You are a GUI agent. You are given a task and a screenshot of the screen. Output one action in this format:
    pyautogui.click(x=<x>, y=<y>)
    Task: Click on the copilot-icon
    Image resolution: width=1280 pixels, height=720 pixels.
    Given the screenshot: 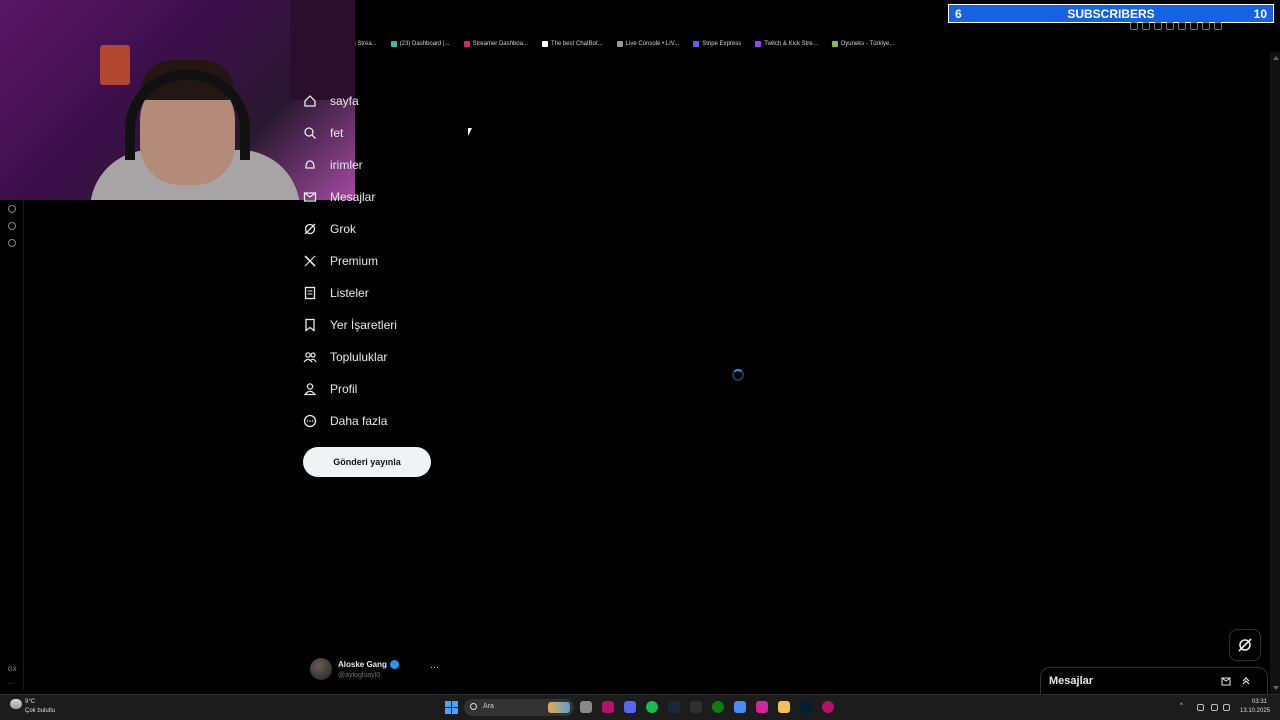 What is the action you would take?
    pyautogui.click(x=740, y=707)
    